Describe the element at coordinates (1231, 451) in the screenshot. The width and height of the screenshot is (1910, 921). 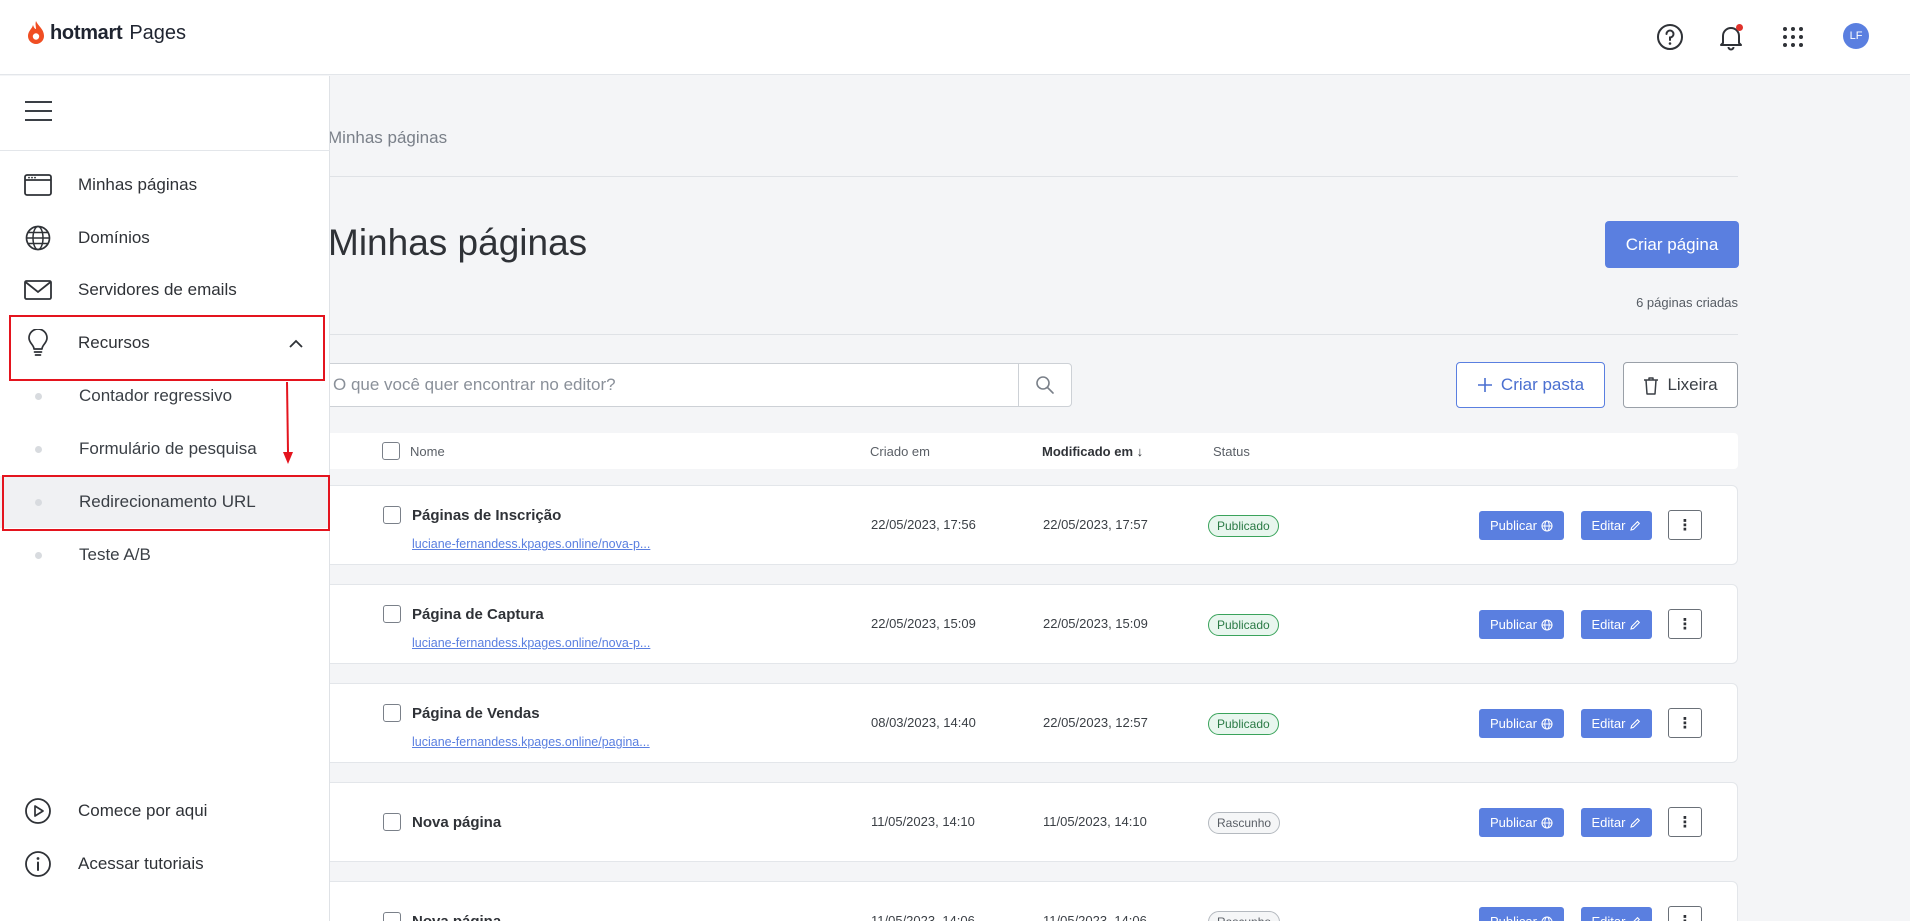
I see `column-status: Status` at that location.